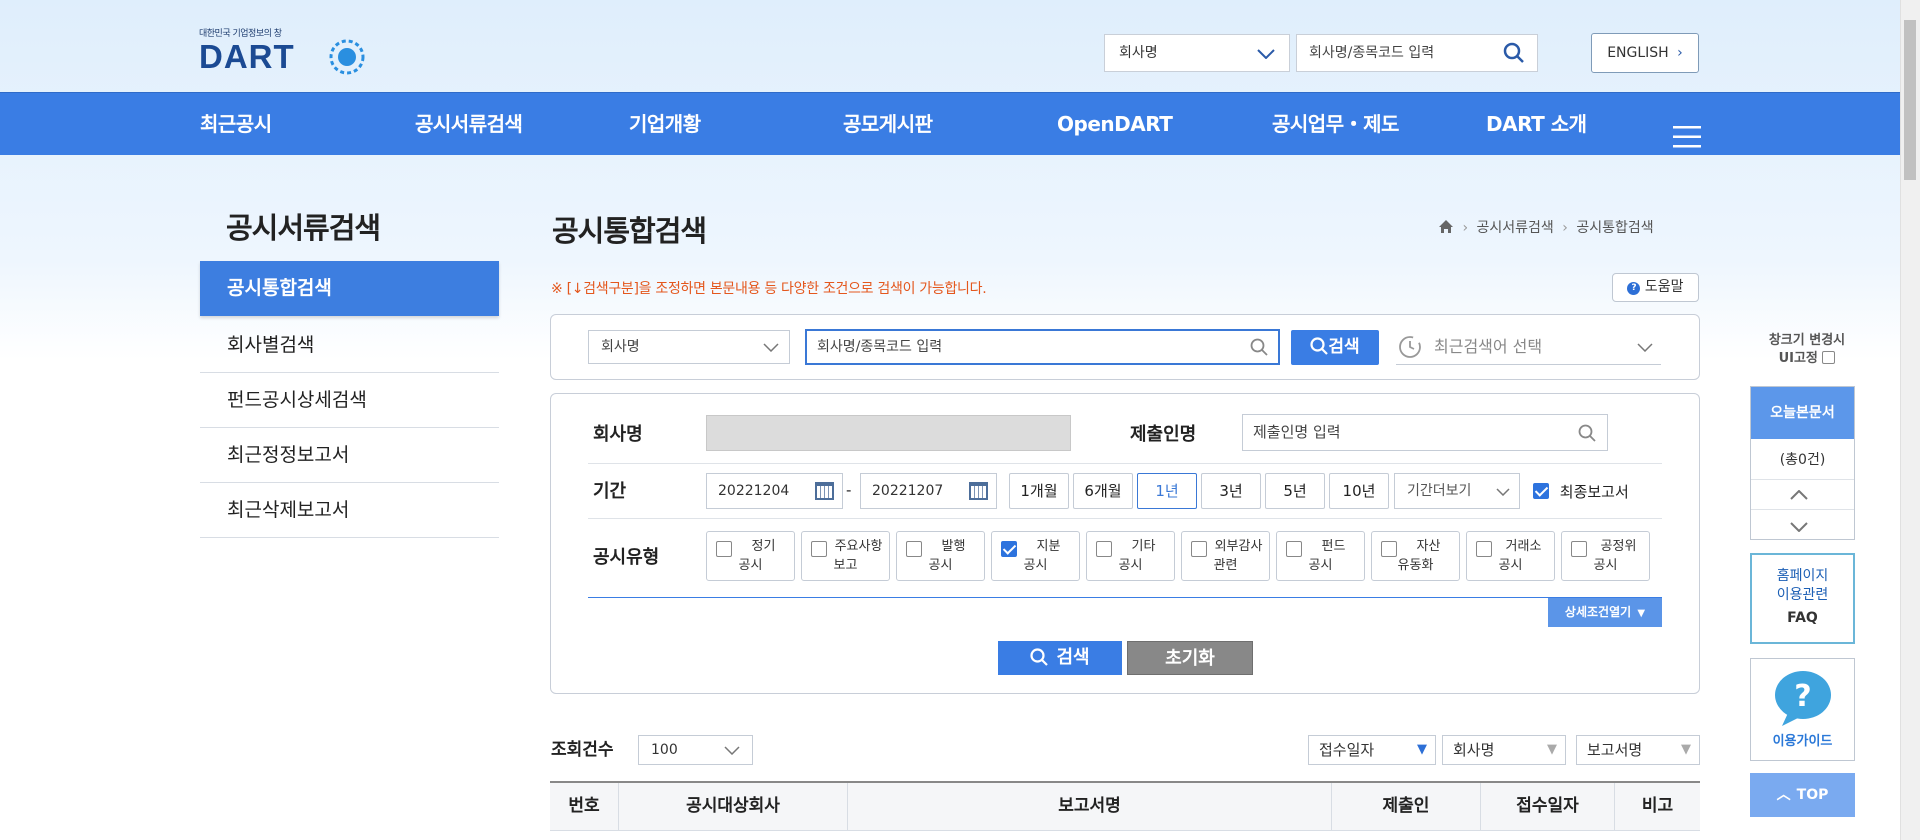 Image resolution: width=1920 pixels, height=840 pixels. I want to click on header-search-type-select: 회사명, so click(1197, 53).